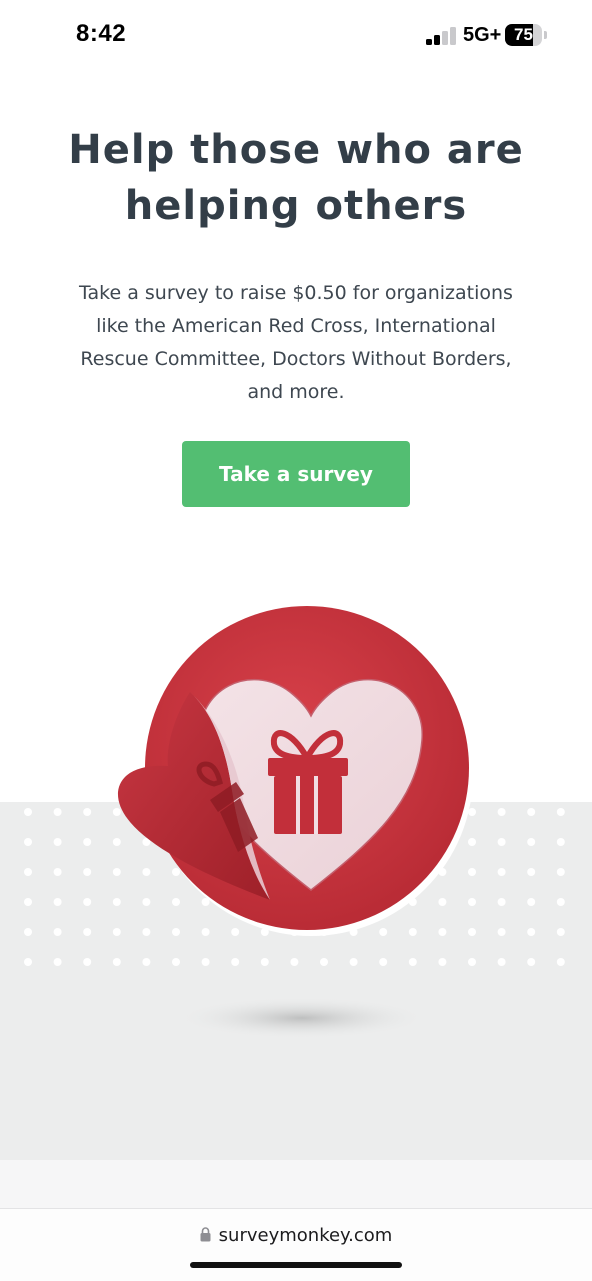  I want to click on url-display: surveymonkey.com, so click(296, 1235).